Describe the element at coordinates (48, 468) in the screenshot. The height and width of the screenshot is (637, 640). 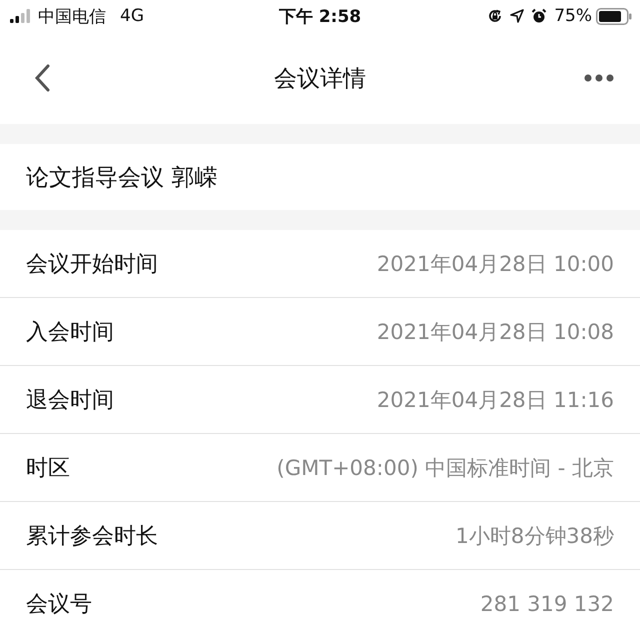
I see `detail-label: 时区` at that location.